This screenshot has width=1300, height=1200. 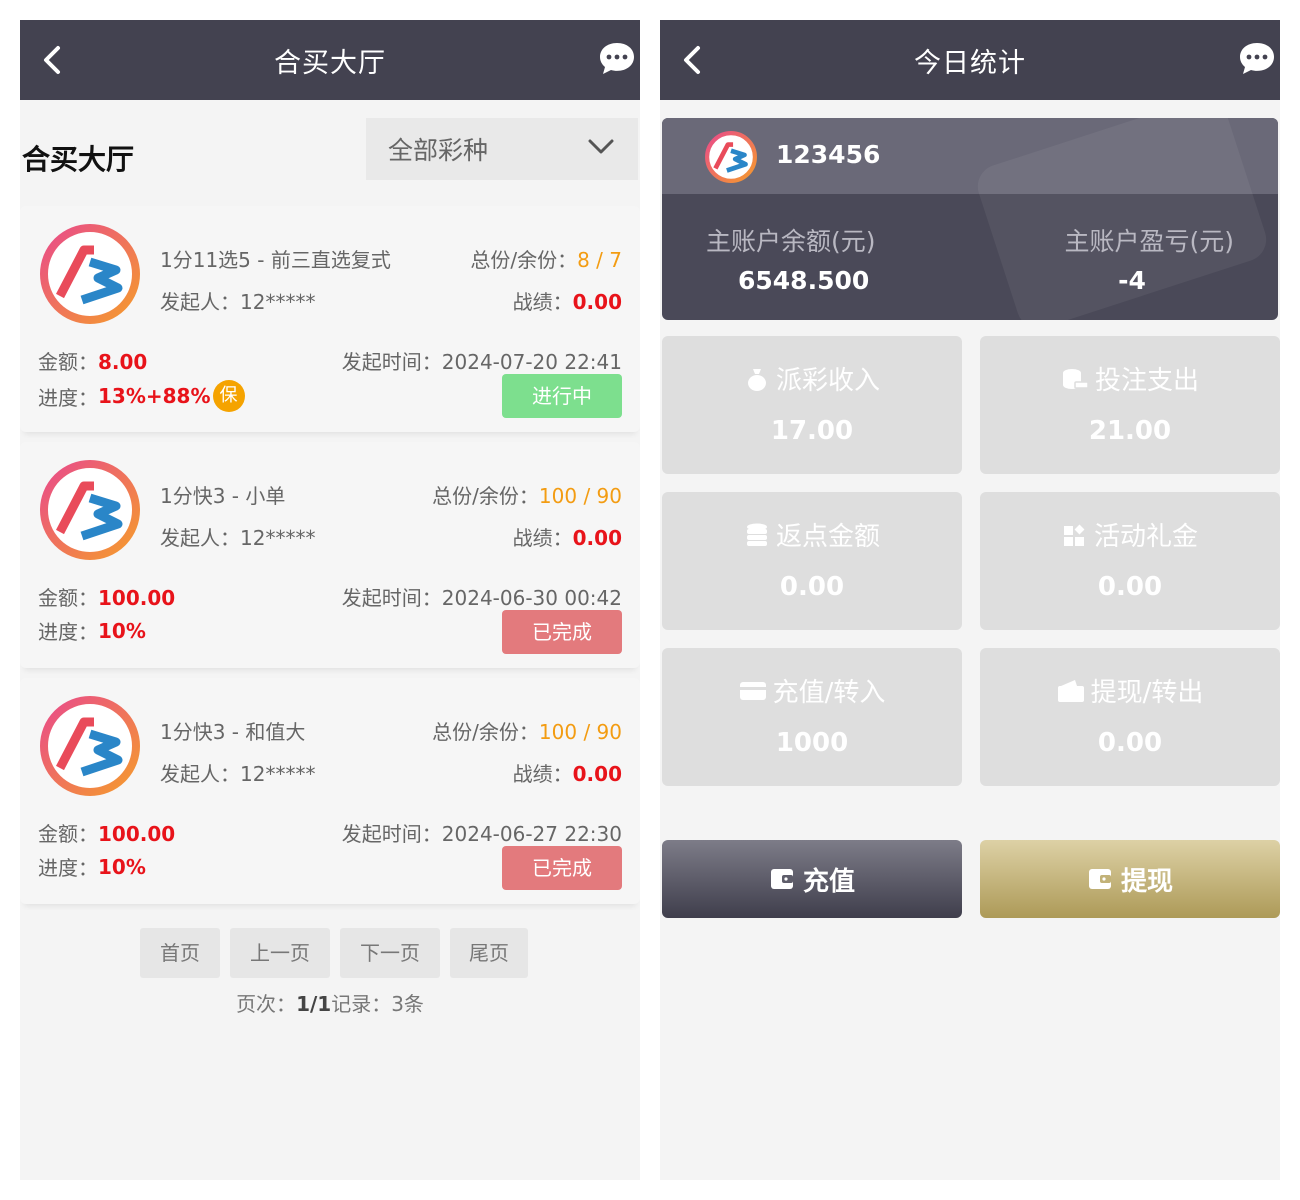 What do you see at coordinates (280, 953) in the screenshot?
I see `prev-page-button: 上一页` at bounding box center [280, 953].